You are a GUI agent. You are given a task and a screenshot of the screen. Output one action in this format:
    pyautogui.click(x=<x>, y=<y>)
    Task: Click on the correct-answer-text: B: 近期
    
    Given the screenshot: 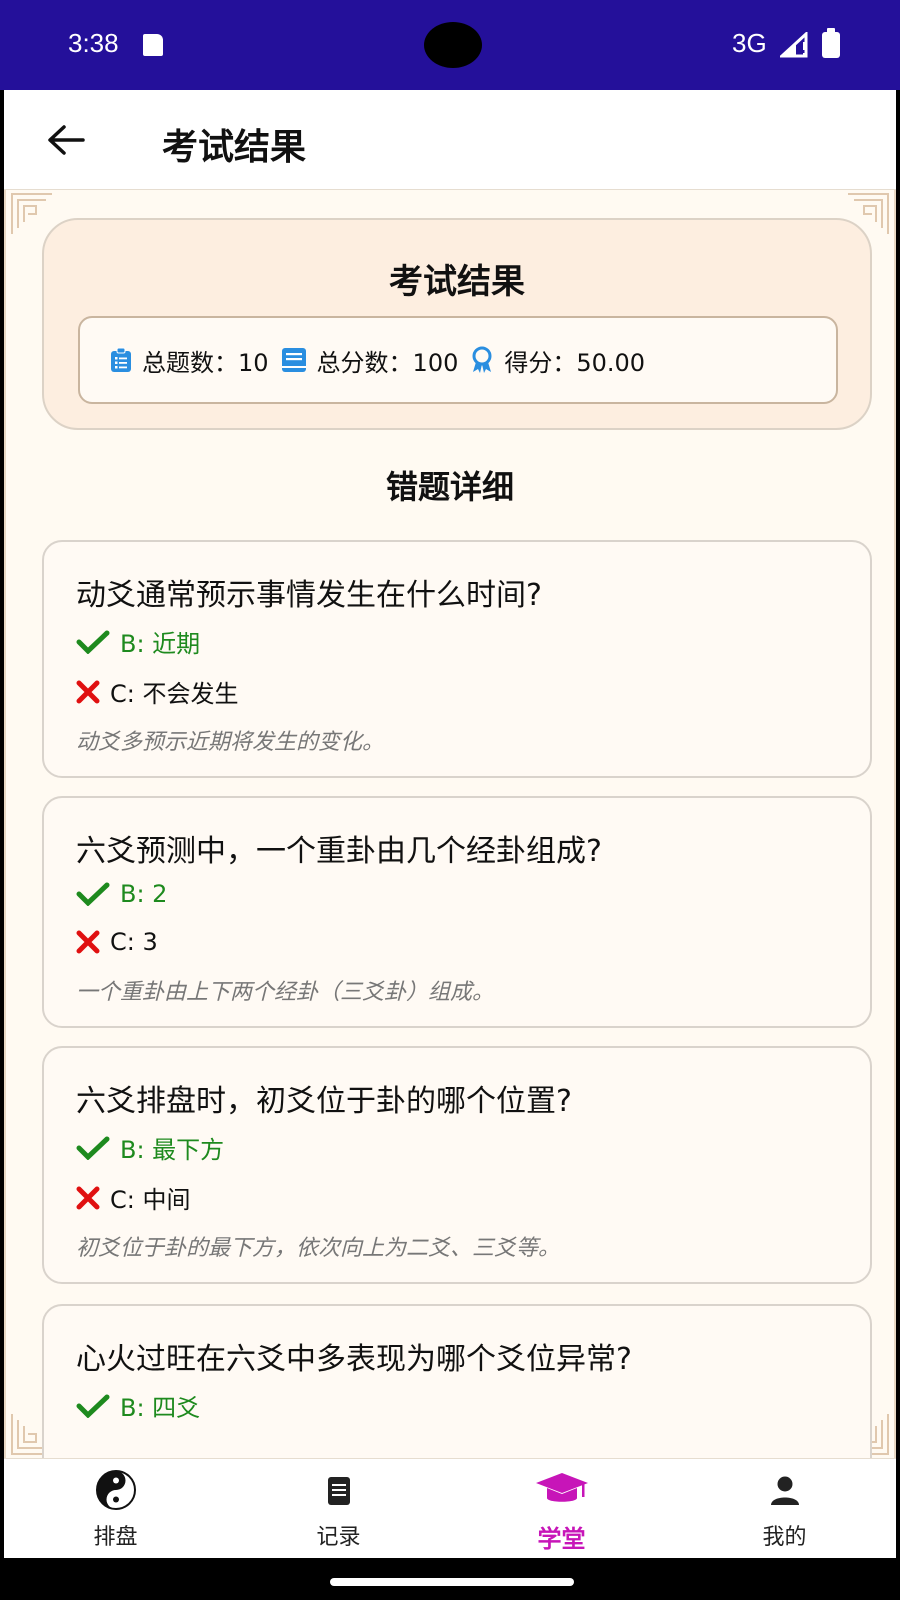 What is the action you would take?
    pyautogui.click(x=160, y=644)
    